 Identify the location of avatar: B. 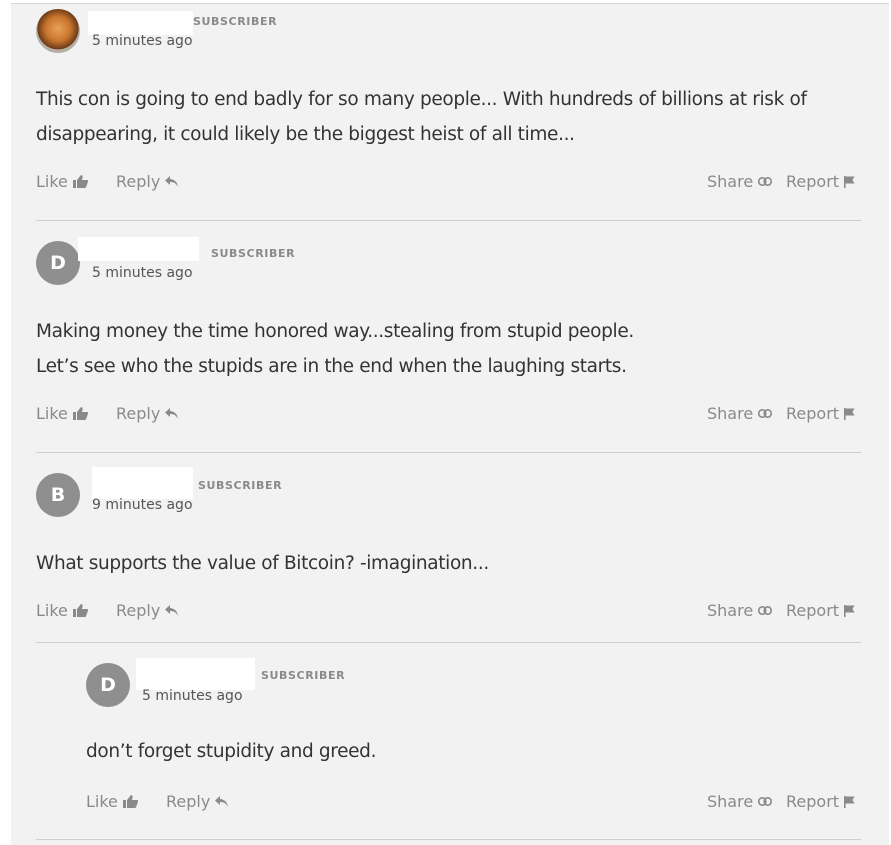
(58, 495).